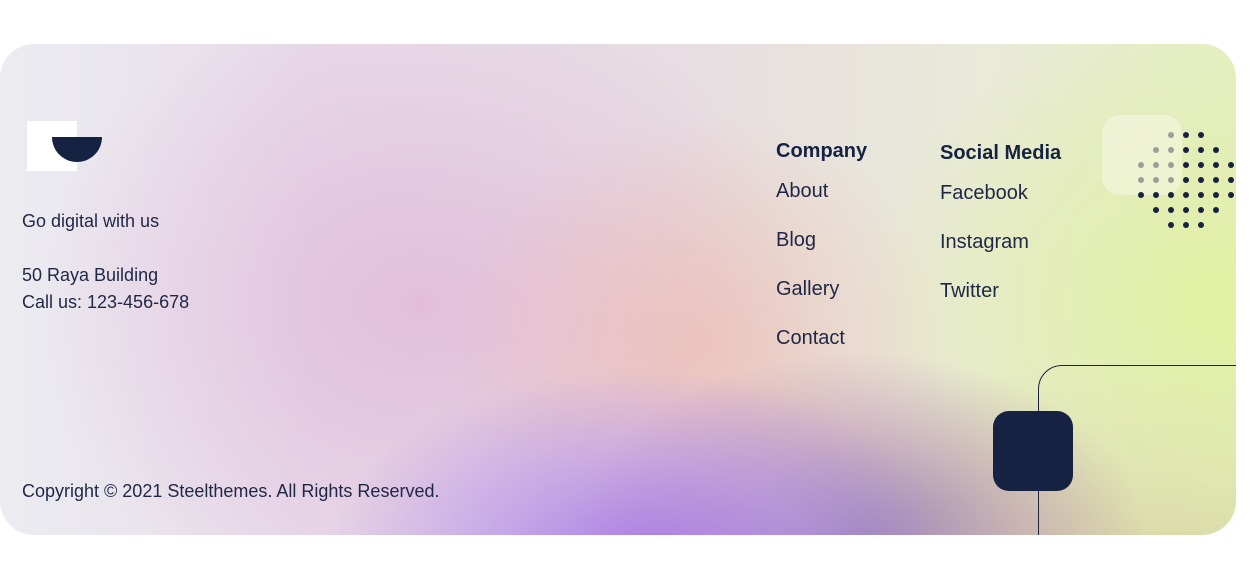 Image resolution: width=1260 pixels, height=581 pixels. What do you see at coordinates (821, 257) in the screenshot?
I see `company-links-column: Company About Blog Gallery Contact` at bounding box center [821, 257].